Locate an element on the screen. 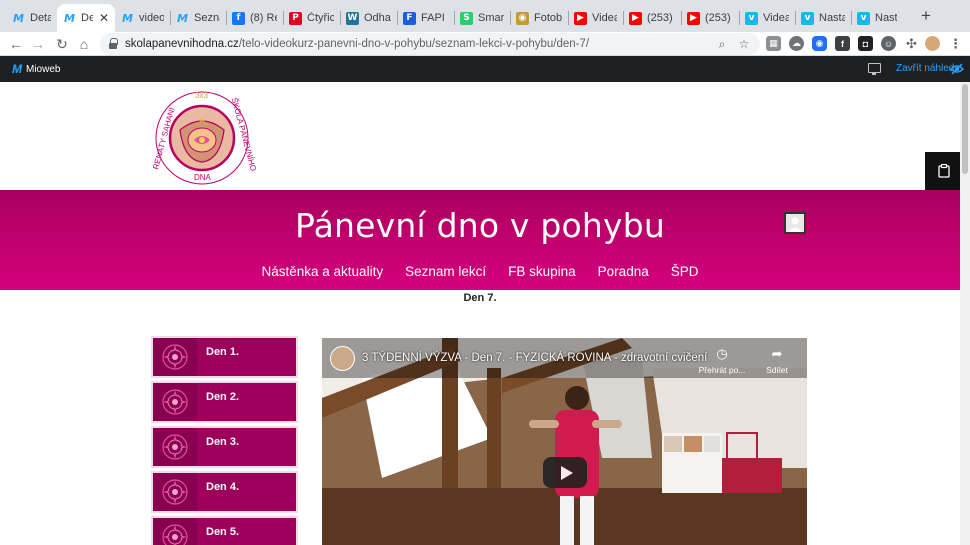 This screenshot has height=545, width=970. browser-tab: M Detail is located at coordinates (31, 18).